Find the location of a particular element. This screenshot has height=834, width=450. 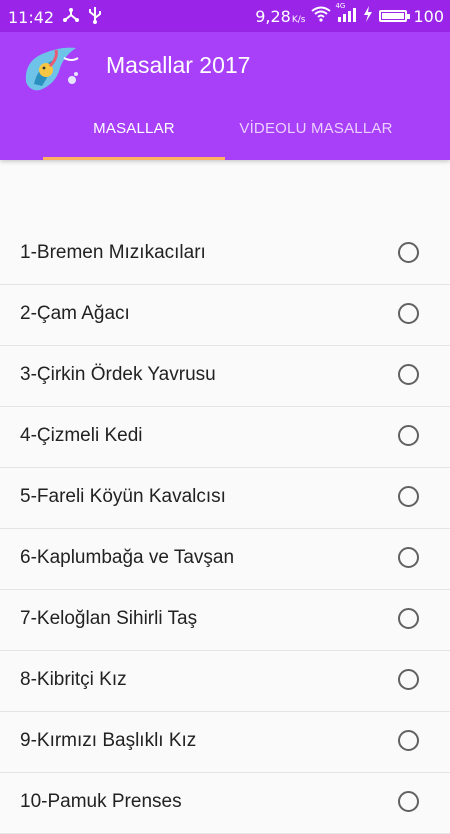

fairy-tale-logo is located at coordinates (52, 70).